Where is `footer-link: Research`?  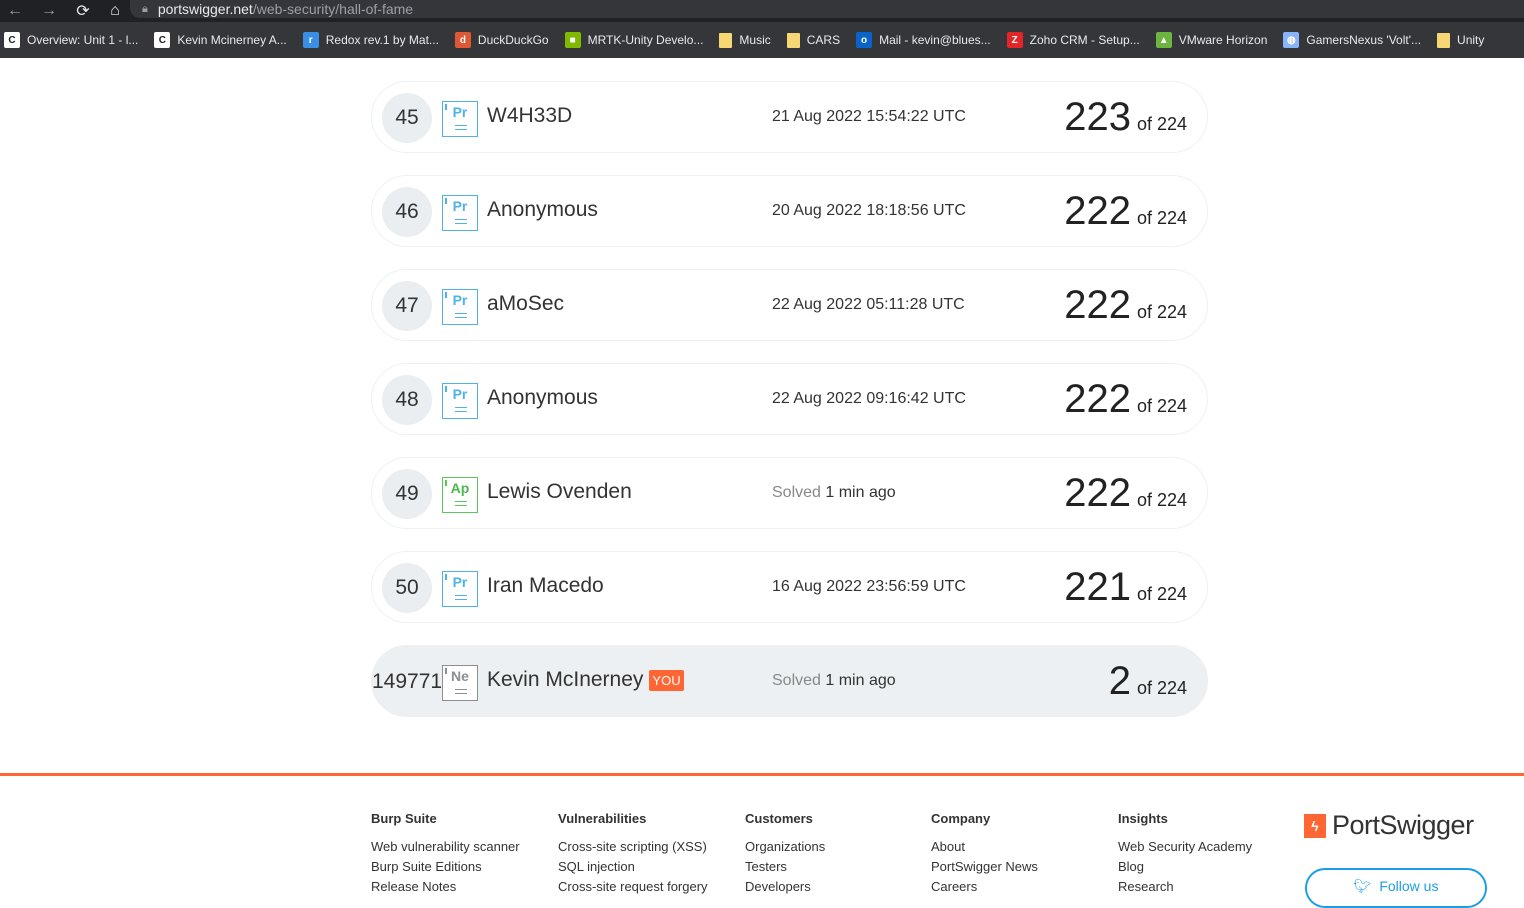
footer-link: Research is located at coordinates (1185, 887).